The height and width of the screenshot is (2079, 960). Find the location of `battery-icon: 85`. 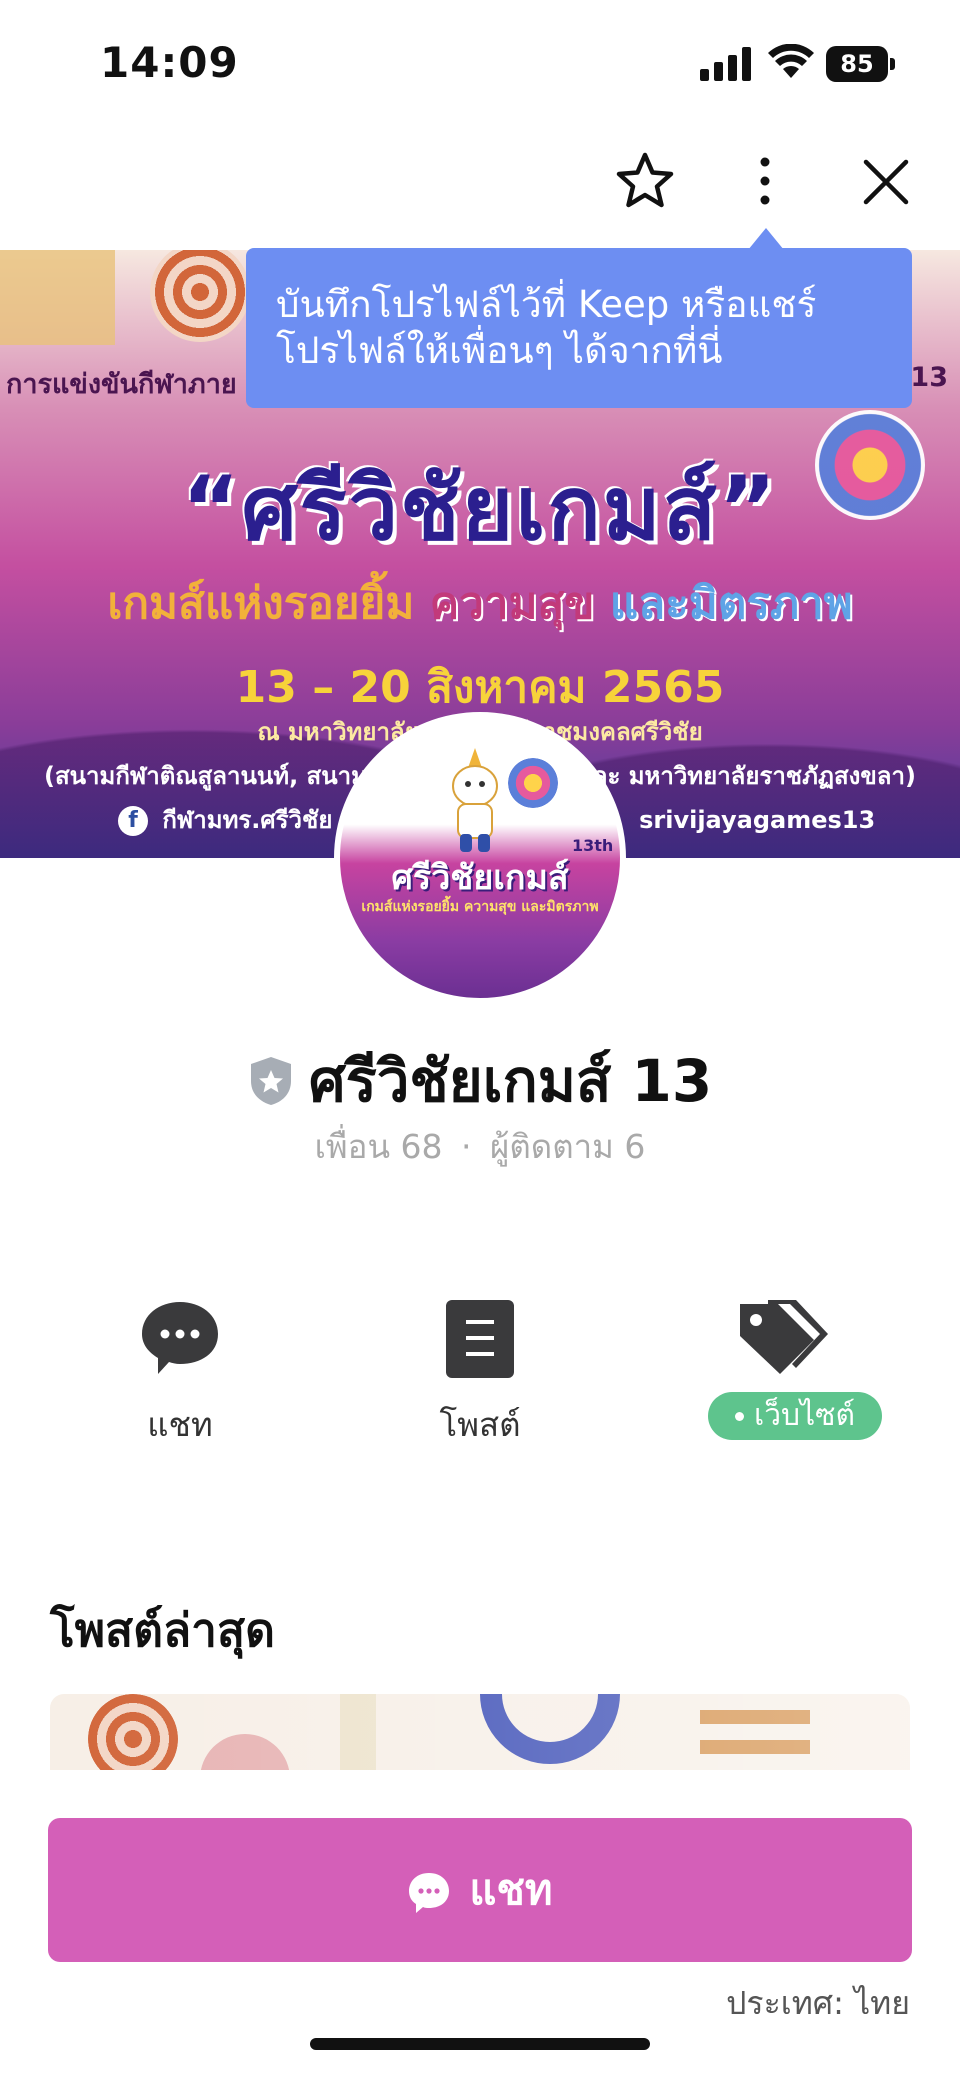

battery-icon: 85 is located at coordinates (860, 64).